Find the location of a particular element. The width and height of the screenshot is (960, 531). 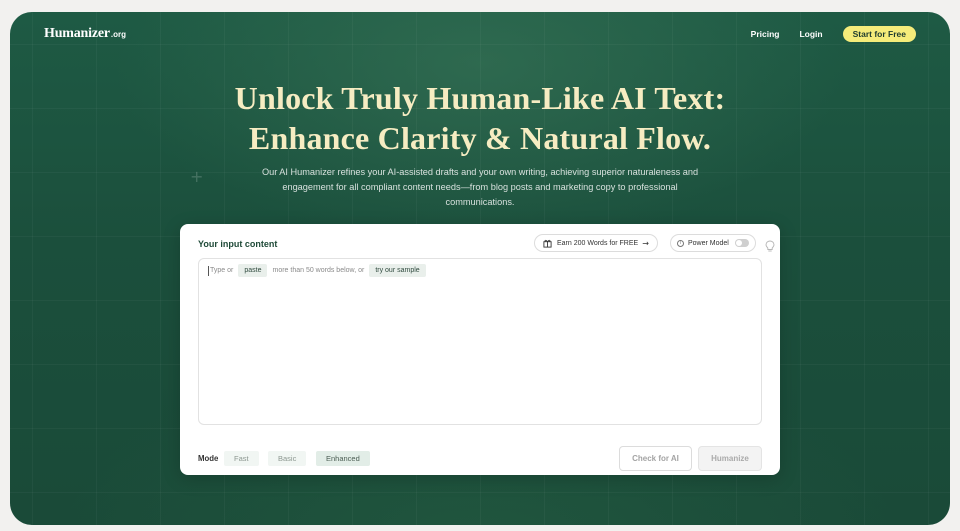

start-free-button: Start for Free is located at coordinates (879, 34).